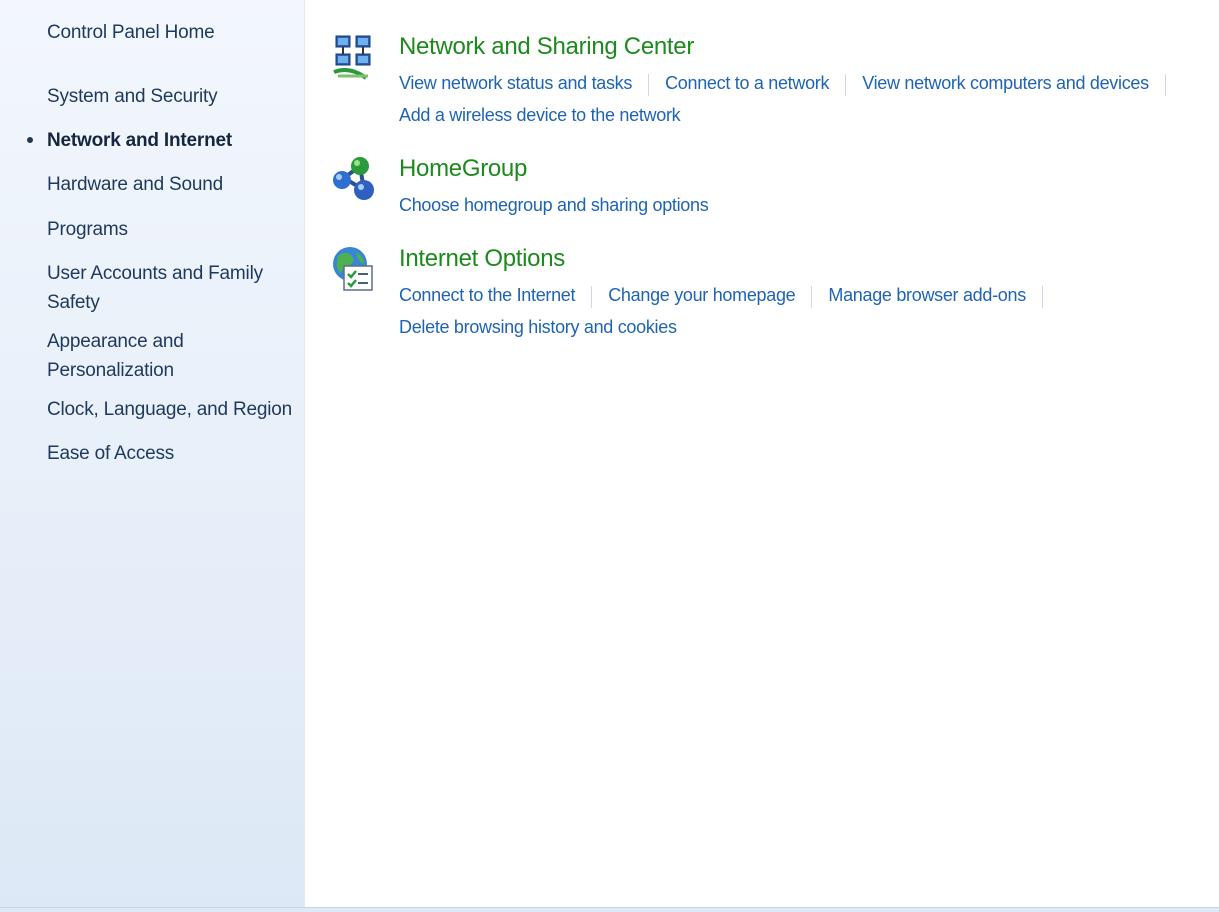 This screenshot has width=1219, height=912. I want to click on link-delete-browsing-history: Delete browsing history and cookies, so click(538, 327).